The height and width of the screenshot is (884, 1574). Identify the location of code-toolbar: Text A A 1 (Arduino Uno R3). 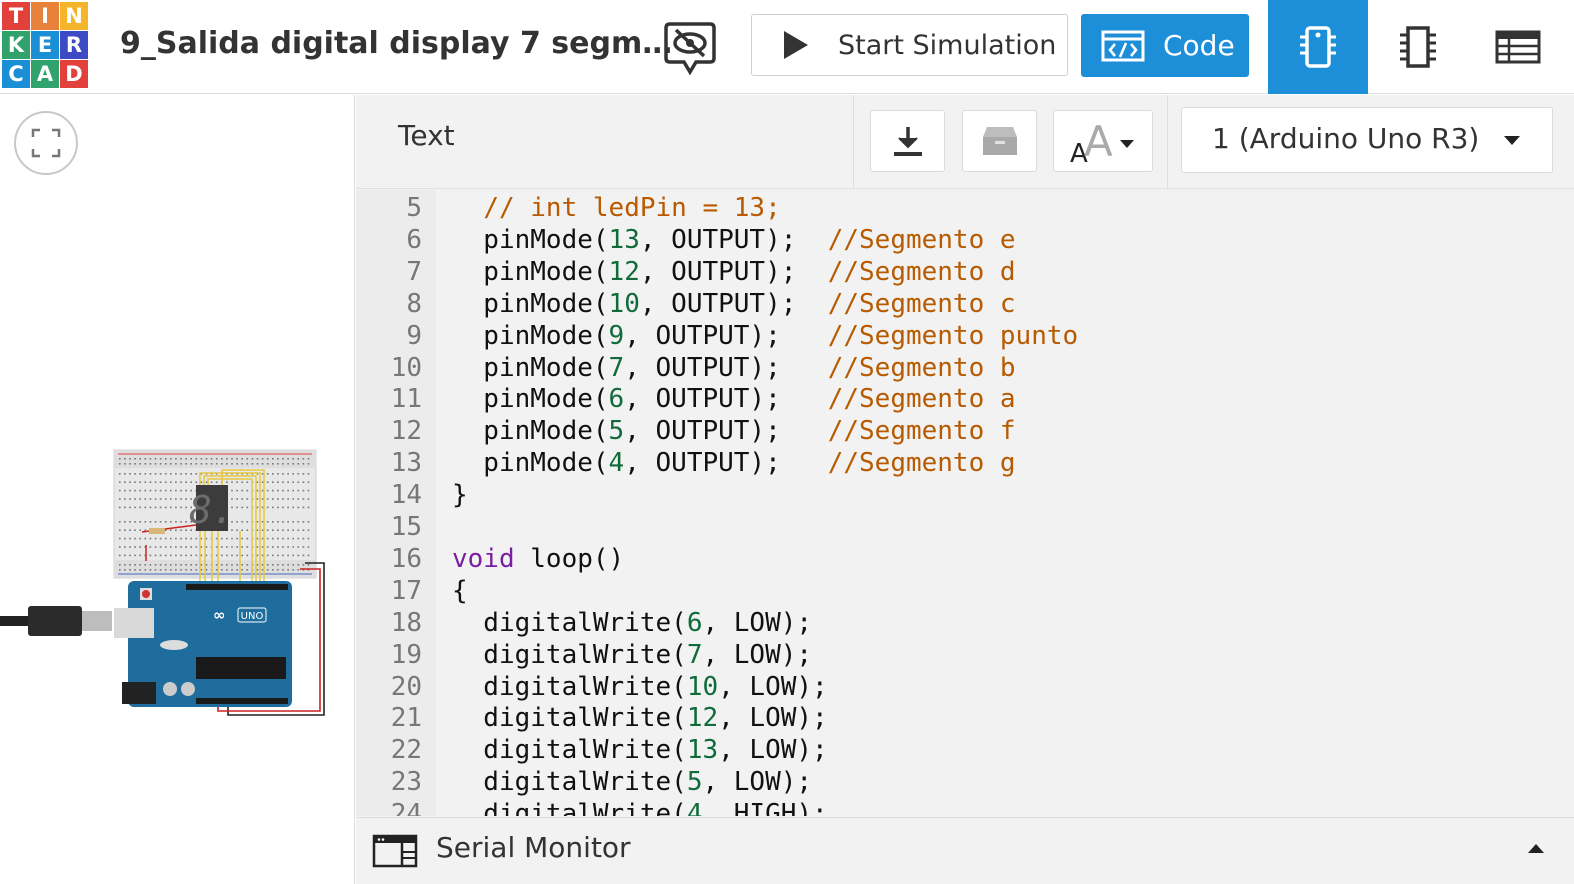
(965, 142).